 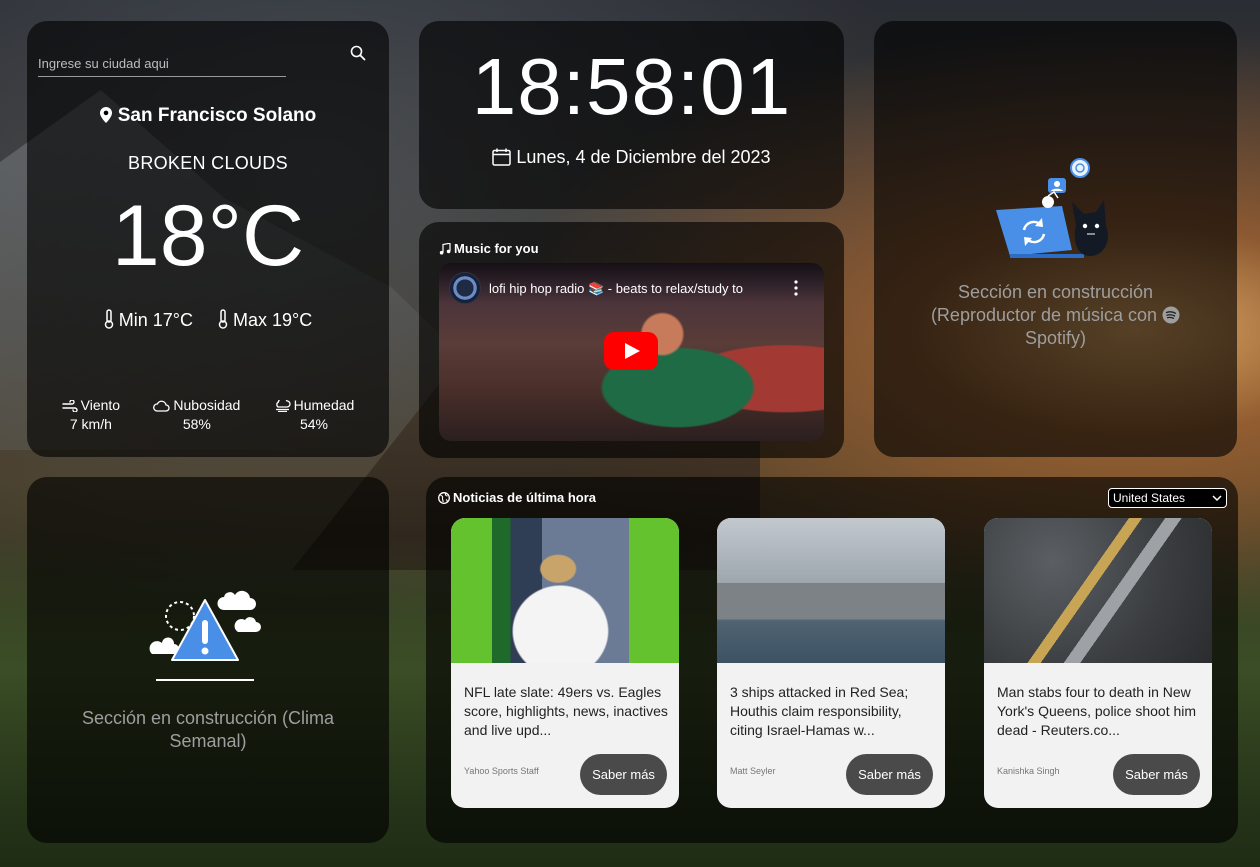 I want to click on search-button, so click(x=361, y=56).